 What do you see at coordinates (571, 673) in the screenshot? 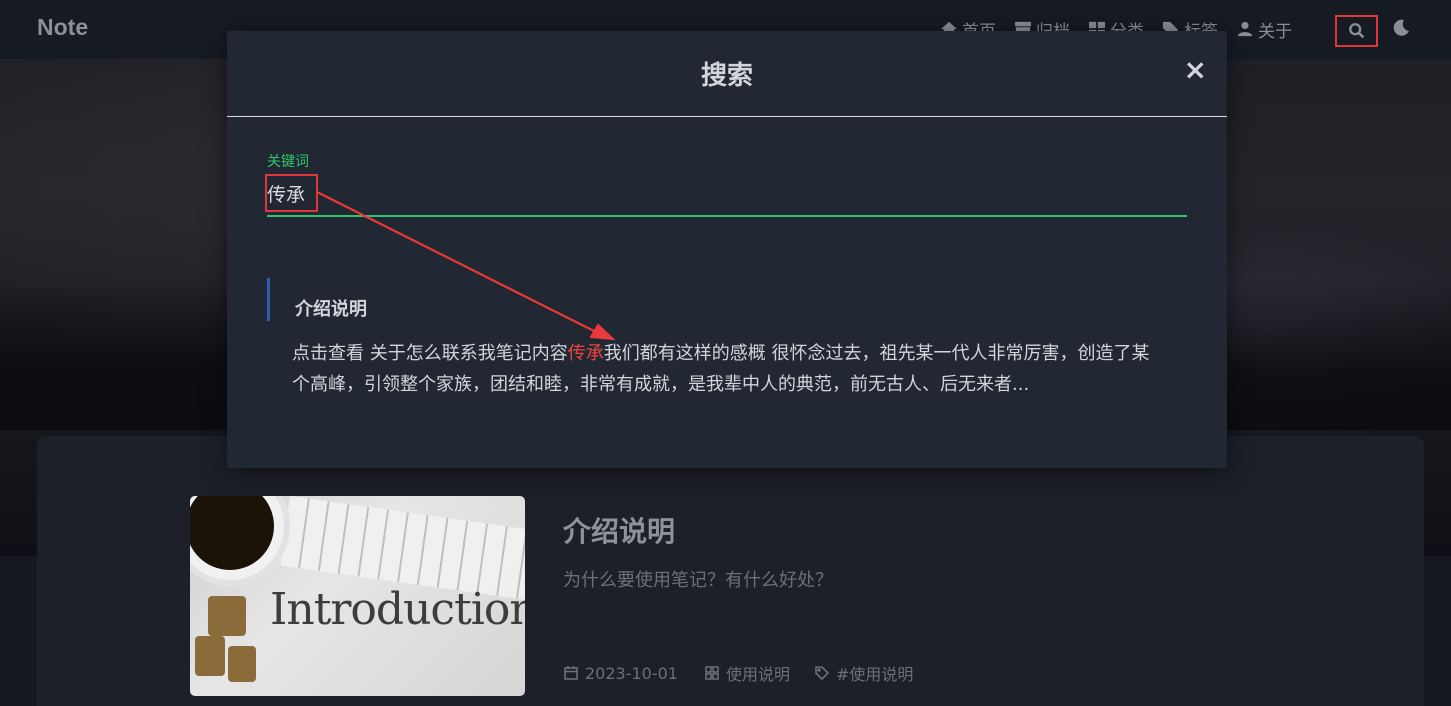
I see `calendar-icon` at bounding box center [571, 673].